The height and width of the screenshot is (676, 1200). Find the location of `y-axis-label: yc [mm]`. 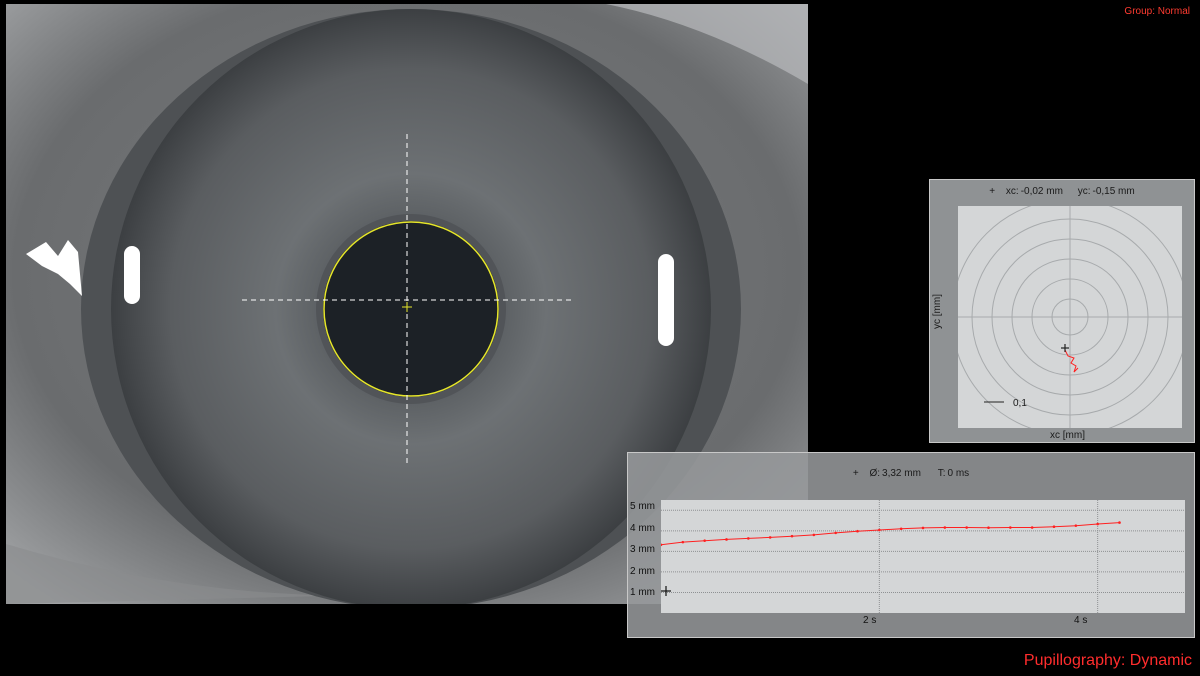

y-axis-label: yc [mm] is located at coordinates (937, 311).